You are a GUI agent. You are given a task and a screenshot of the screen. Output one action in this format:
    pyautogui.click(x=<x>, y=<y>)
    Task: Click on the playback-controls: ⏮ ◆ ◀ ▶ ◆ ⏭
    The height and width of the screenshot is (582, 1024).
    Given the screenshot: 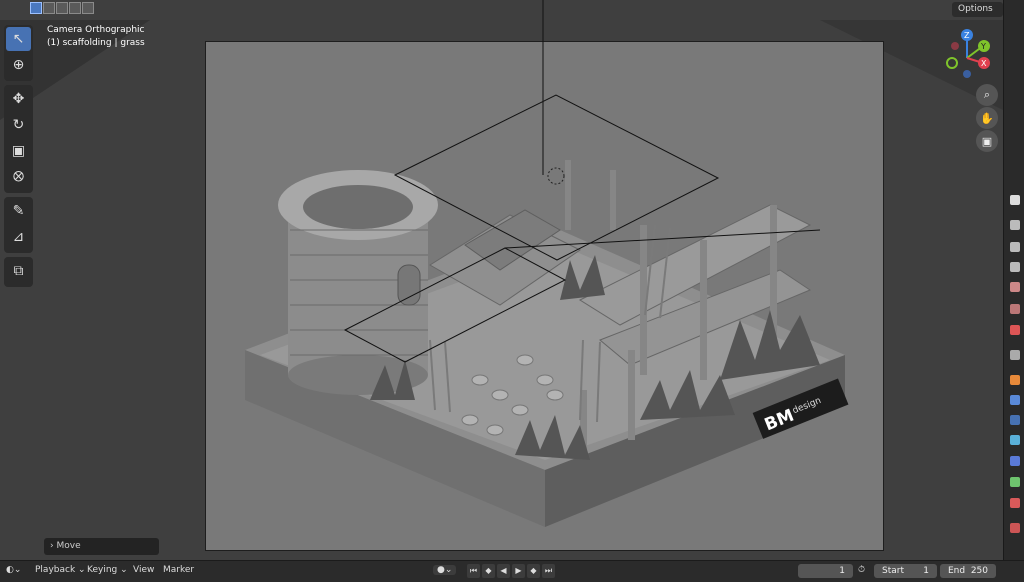 What is the action you would take?
    pyautogui.click(x=511, y=571)
    